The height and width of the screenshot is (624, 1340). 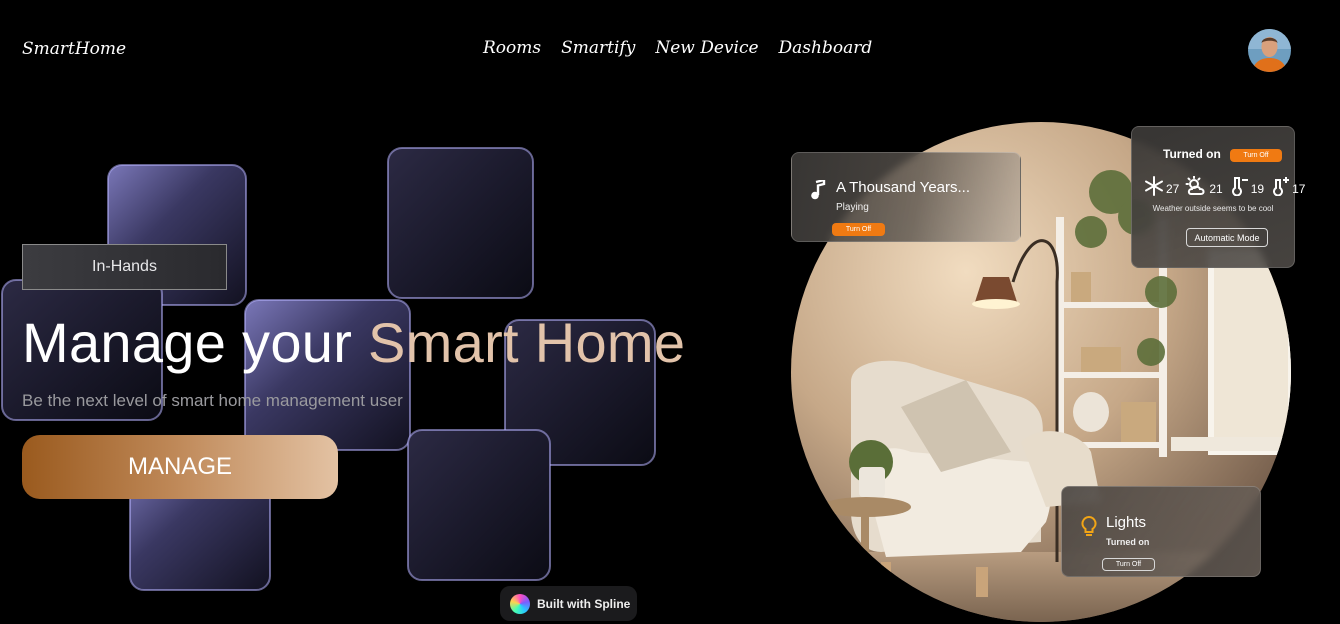 I want to click on reading-weather: 21, so click(x=1204, y=186).